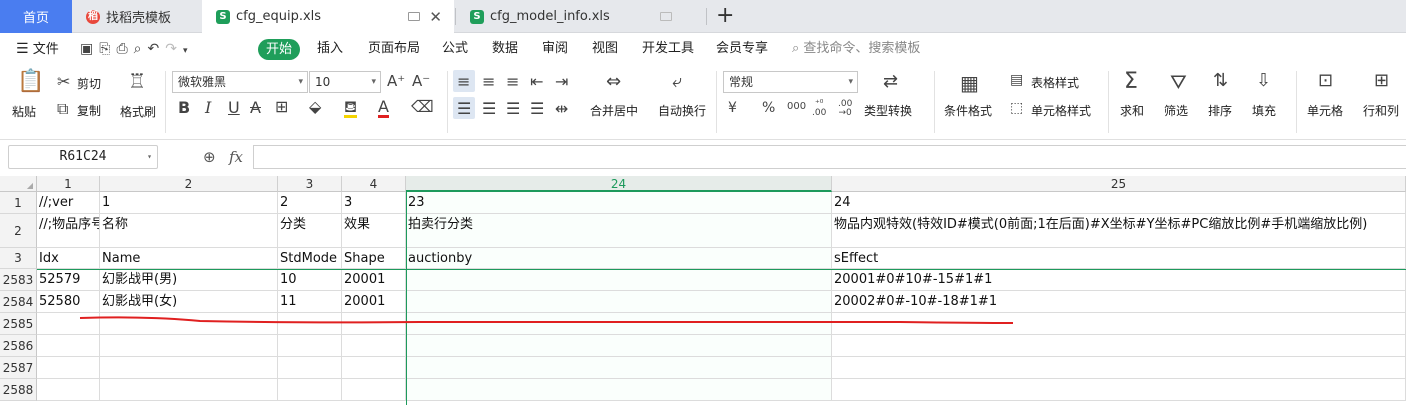 This screenshot has height=405, width=1406. Describe the element at coordinates (819, 109) in the screenshot. I see `increase-decimal-icon: ⁺⁰ .00` at that location.